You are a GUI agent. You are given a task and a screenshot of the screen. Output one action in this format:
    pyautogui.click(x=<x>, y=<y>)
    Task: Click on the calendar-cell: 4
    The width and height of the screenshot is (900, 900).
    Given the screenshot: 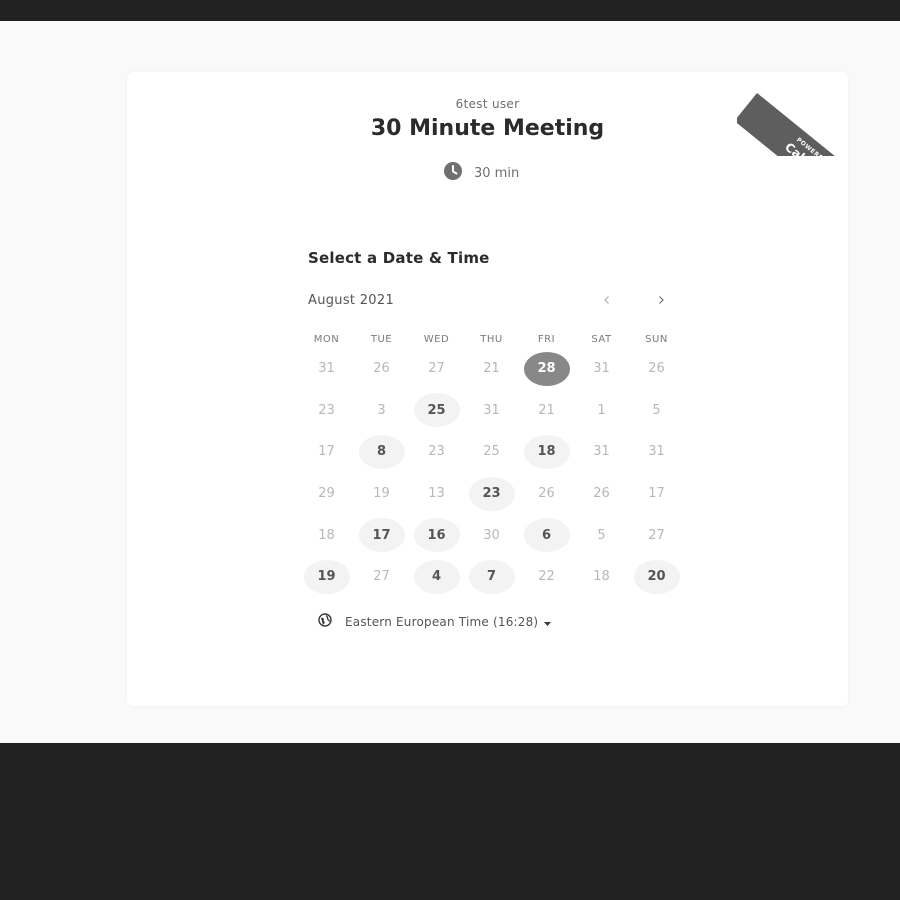 What is the action you would take?
    pyautogui.click(x=436, y=577)
    